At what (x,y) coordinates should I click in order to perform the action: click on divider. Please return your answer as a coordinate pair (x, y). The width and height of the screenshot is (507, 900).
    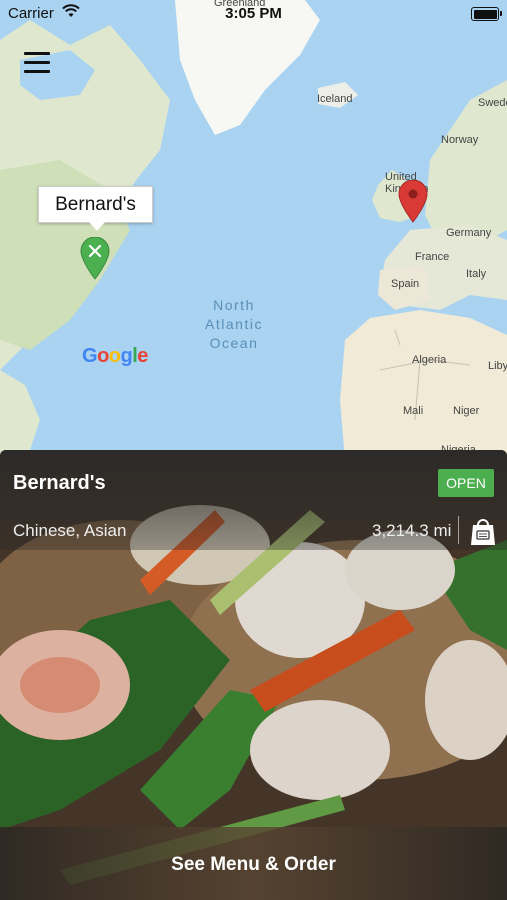
    Looking at the image, I should click on (458, 530).